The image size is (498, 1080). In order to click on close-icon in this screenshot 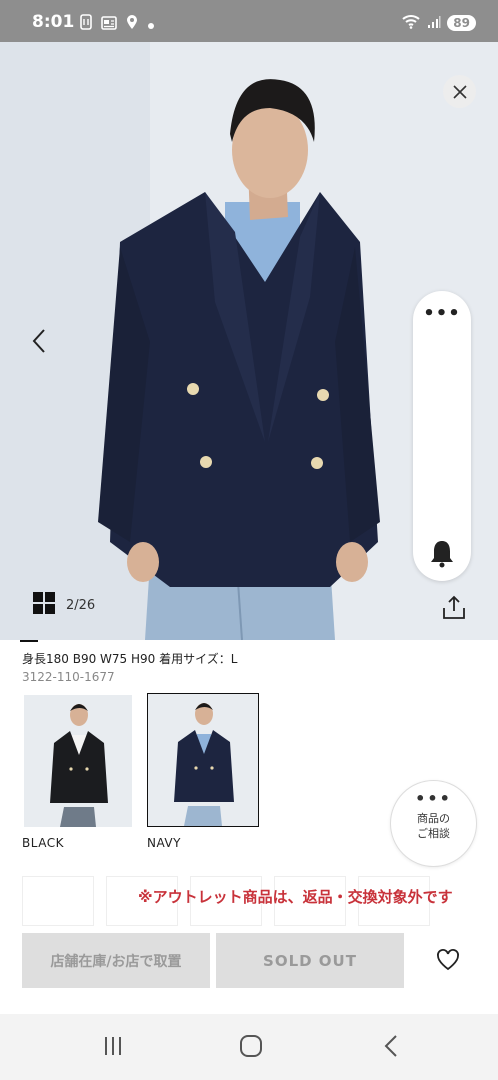, I will do `click(459, 91)`.